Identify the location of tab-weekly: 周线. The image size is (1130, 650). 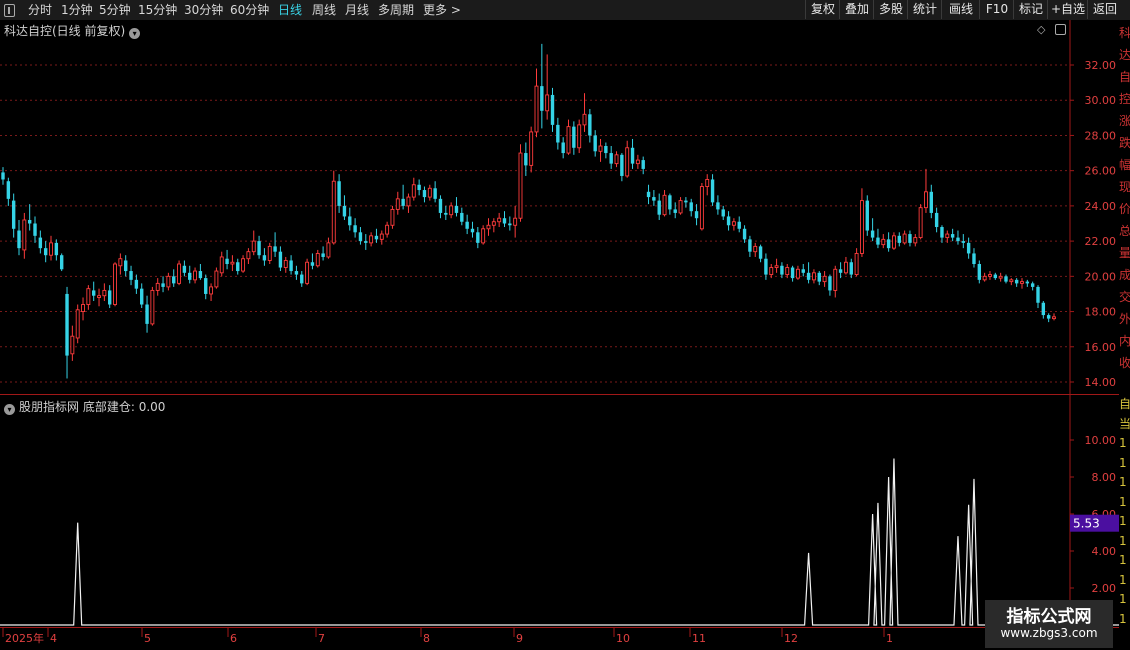
(324, 10).